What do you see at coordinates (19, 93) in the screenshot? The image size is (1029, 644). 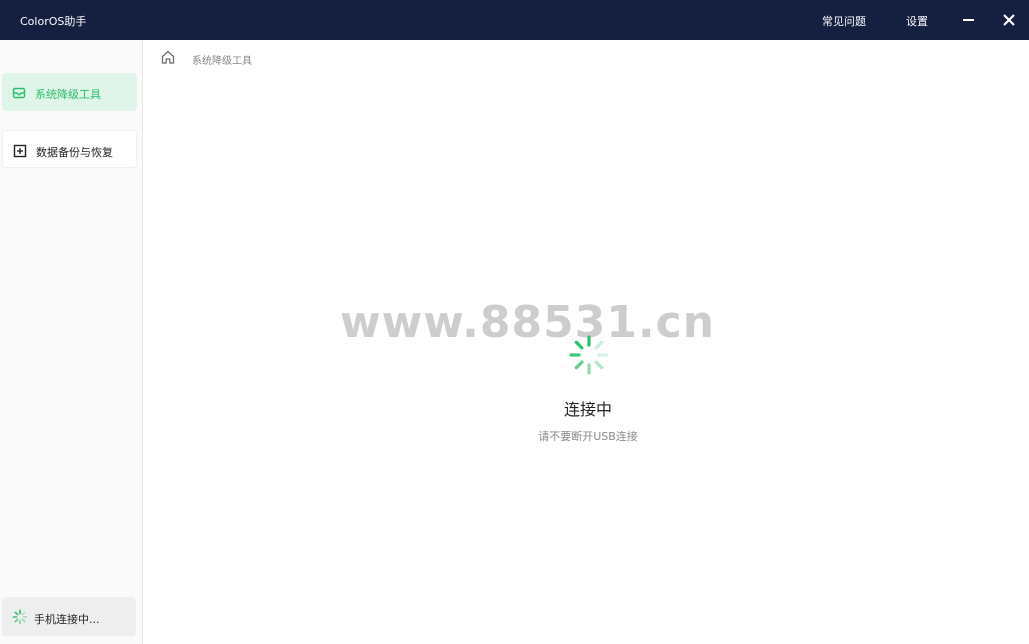 I see `inbox-tray-icon` at bounding box center [19, 93].